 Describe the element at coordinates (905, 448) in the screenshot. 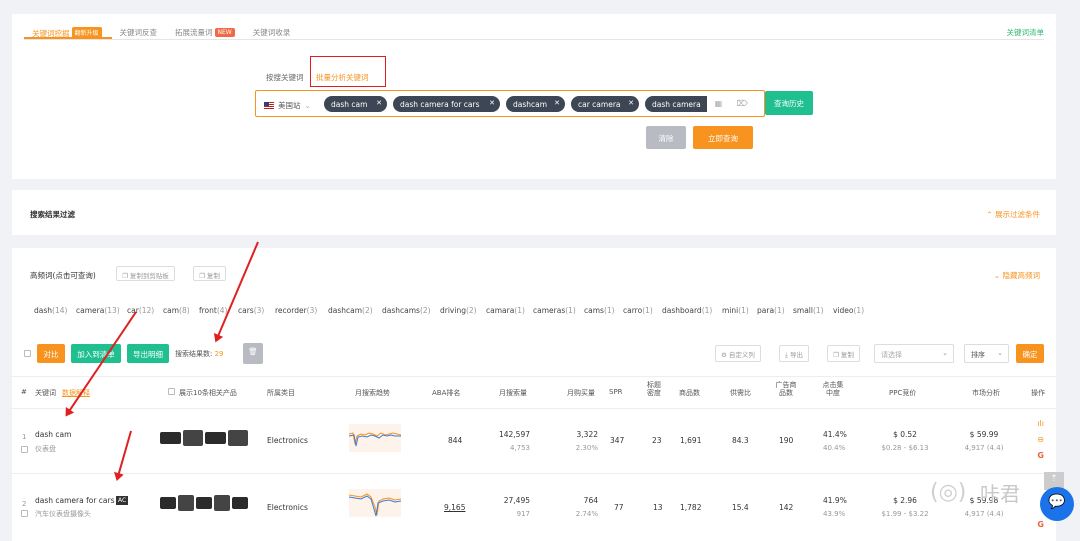

I see `row-ppc-range: $0.28 - $6.13` at that location.